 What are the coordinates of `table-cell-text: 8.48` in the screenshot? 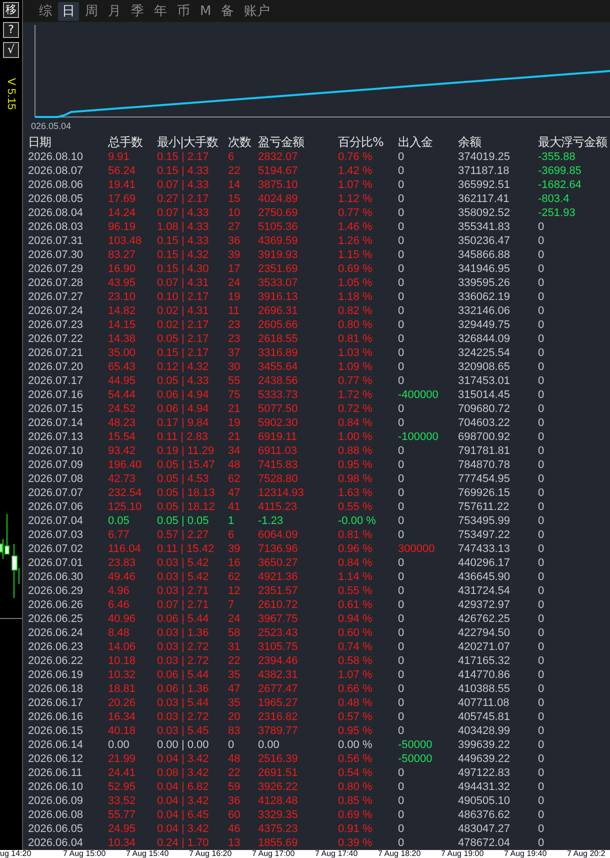 It's located at (119, 633).